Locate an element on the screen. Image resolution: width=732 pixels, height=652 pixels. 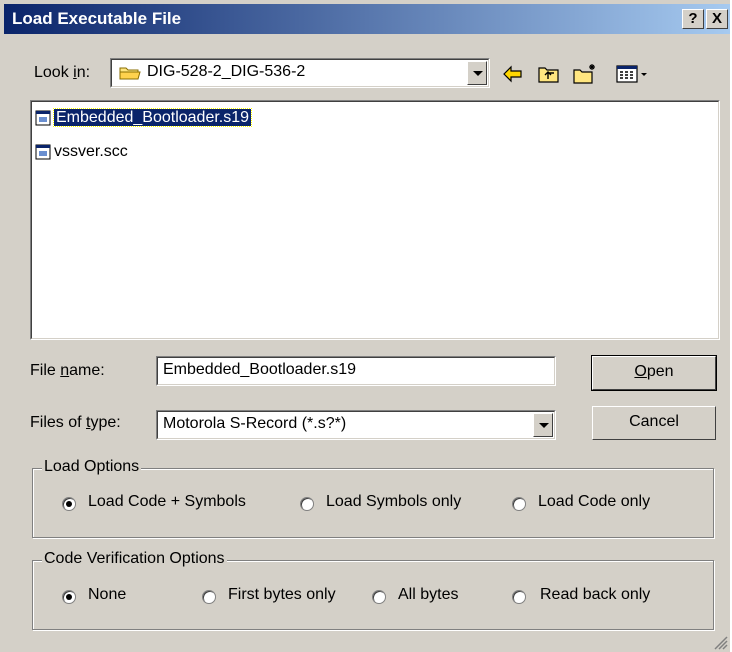
new-folder-icon is located at coordinates (585, 74).